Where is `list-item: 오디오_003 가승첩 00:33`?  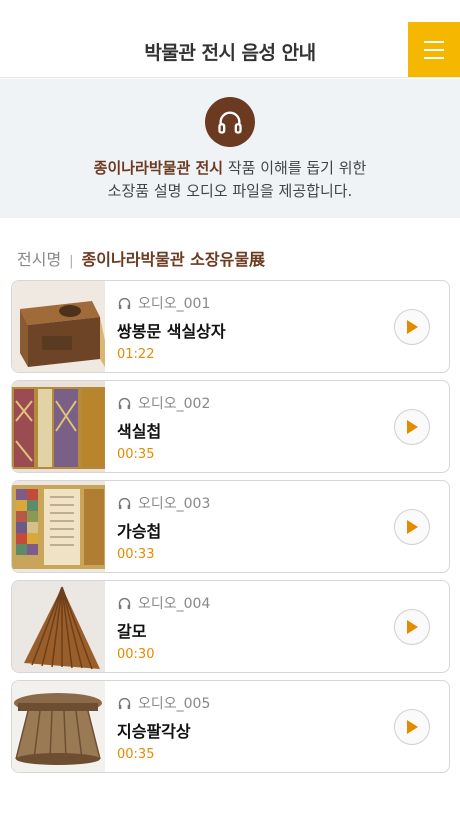 list-item: 오디오_003 가승첩 00:33 is located at coordinates (230, 526).